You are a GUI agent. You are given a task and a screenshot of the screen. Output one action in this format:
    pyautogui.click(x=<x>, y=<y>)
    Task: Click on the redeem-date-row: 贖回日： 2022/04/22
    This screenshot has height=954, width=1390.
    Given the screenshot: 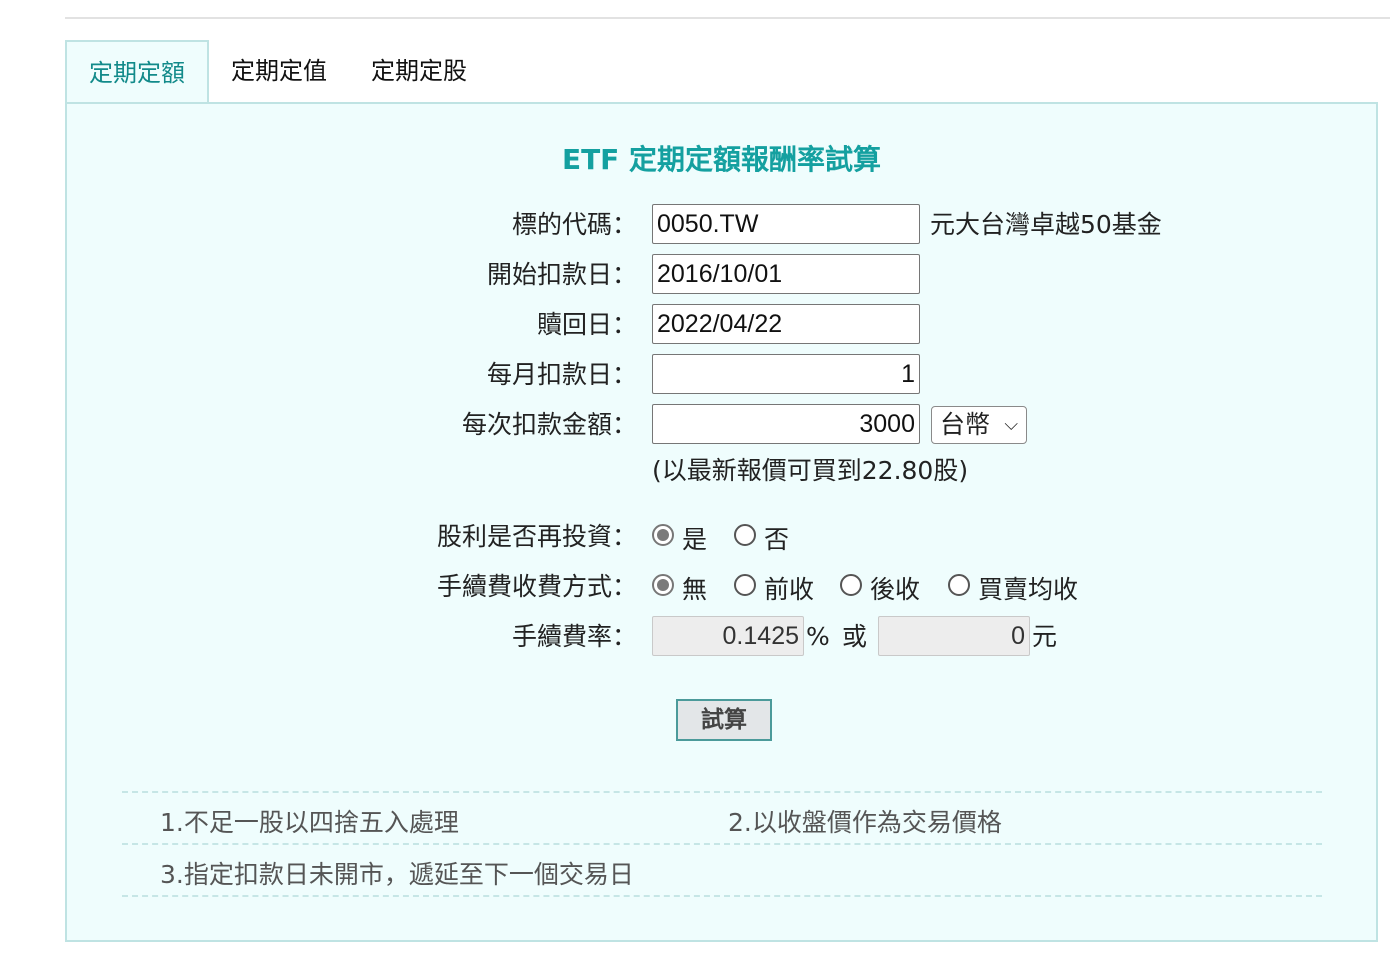 What is the action you would take?
    pyautogui.click(x=721, y=325)
    